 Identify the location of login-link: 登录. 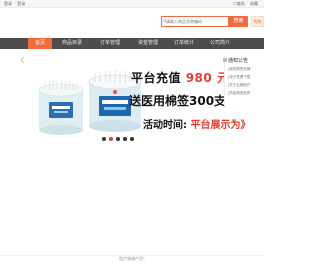
(8, 3).